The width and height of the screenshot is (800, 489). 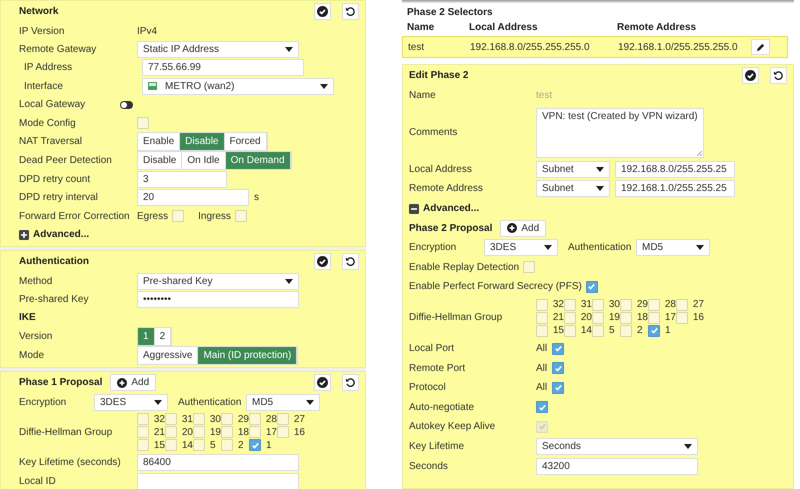 What do you see at coordinates (218, 49) in the screenshot?
I see `dropdown: Static IP Address` at bounding box center [218, 49].